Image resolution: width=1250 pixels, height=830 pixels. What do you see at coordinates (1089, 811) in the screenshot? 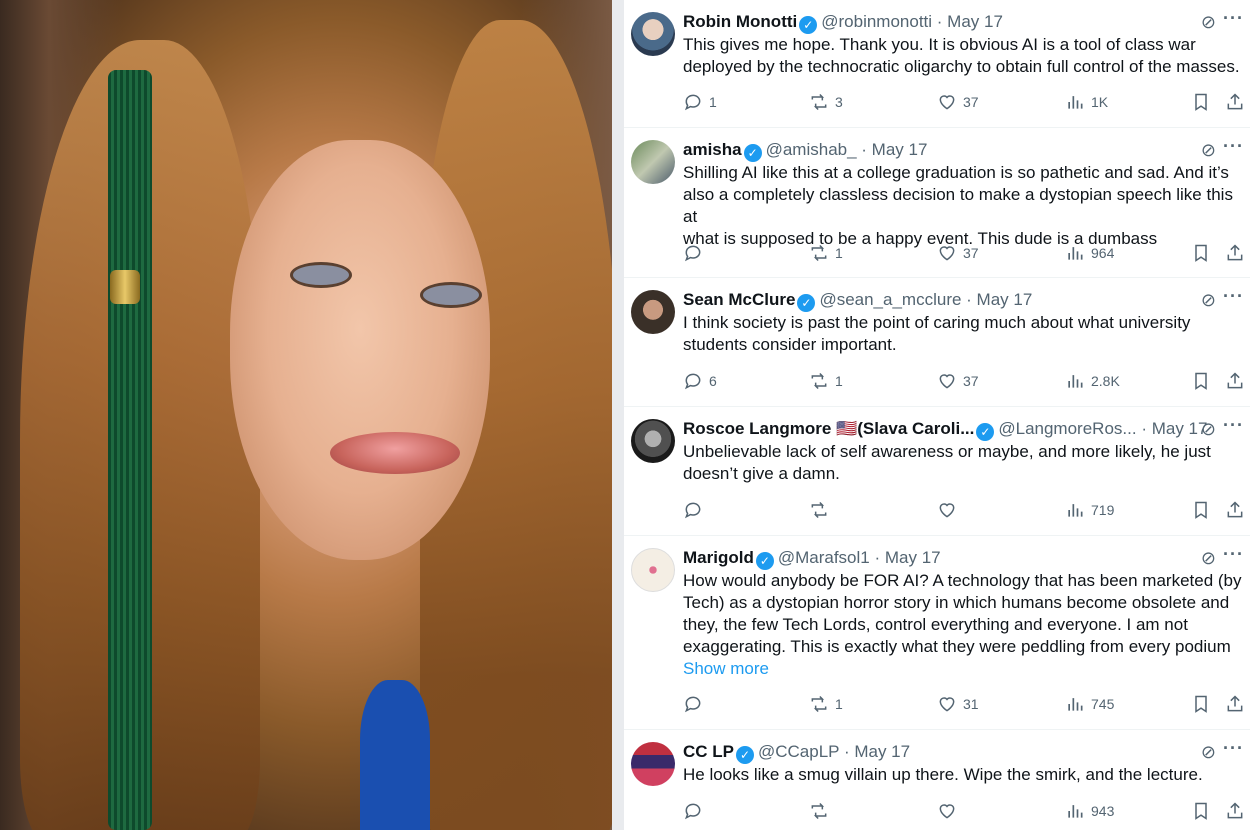
I see `views-button: 943` at bounding box center [1089, 811].